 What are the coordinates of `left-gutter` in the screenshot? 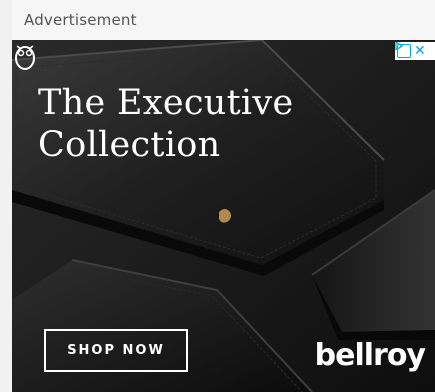 It's located at (6, 196).